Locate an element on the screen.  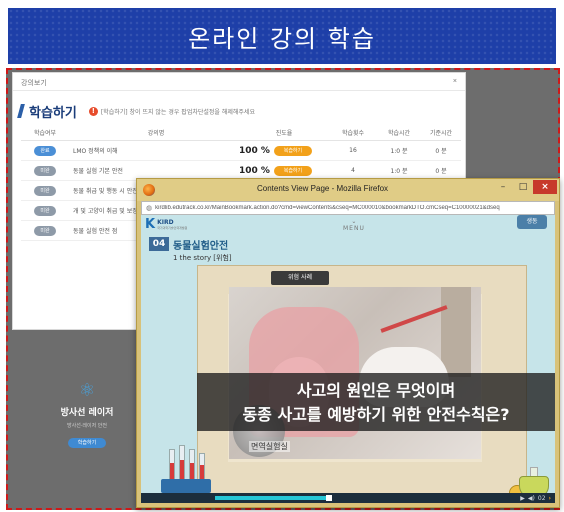
title-accent-bar is located at coordinates (21, 111).